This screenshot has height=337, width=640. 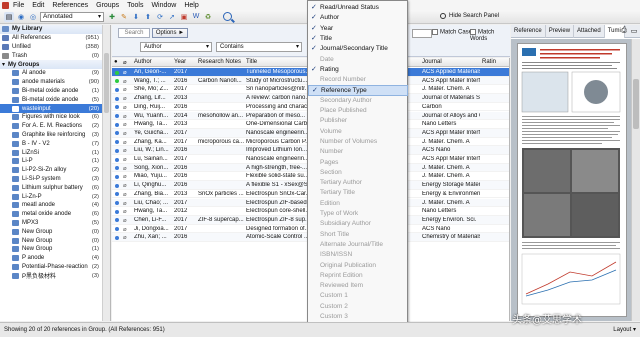 What do you see at coordinates (55, 275) in the screenshot?
I see `group-item: P黑负极材料 (3)` at bounding box center [55, 275].